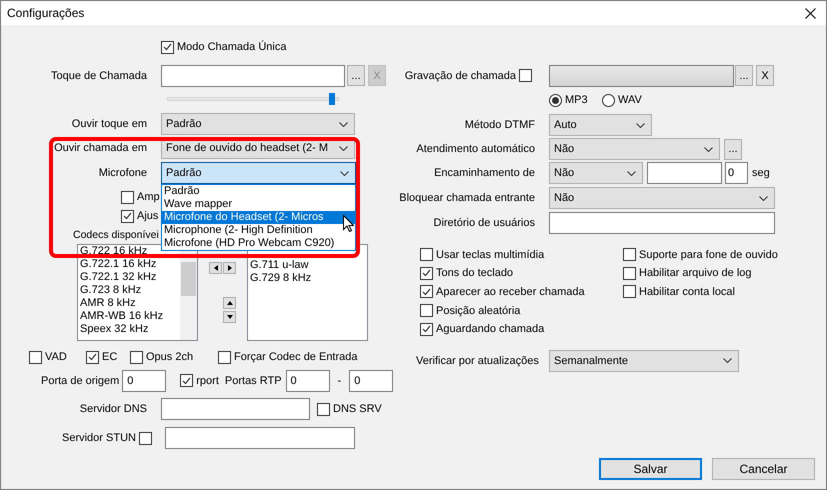  I want to click on checkbox-label: DNS SRV, so click(357, 409).